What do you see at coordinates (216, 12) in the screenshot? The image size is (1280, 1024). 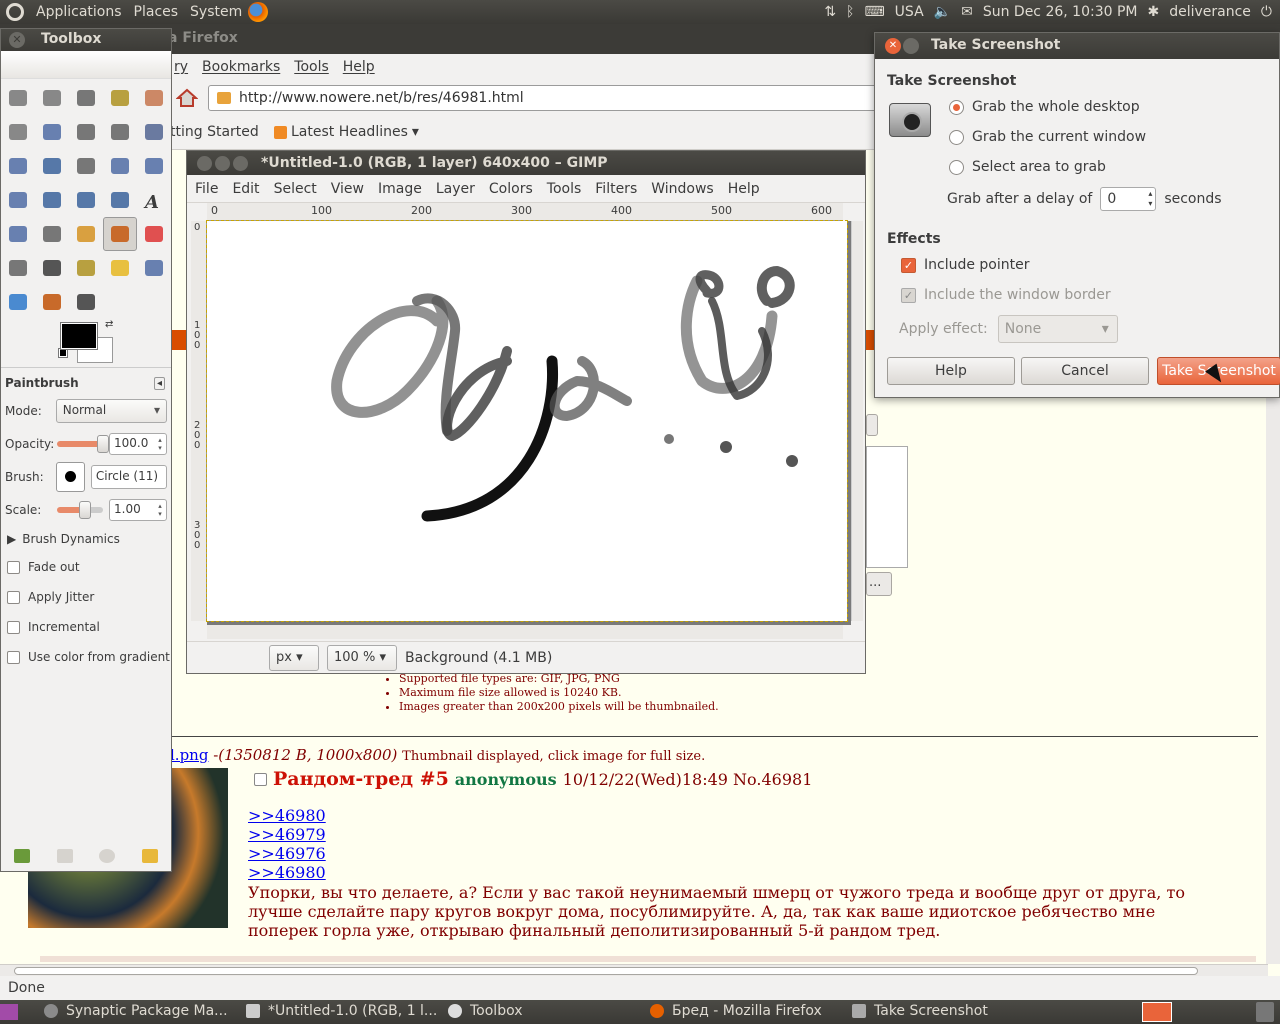 I see `system-menu: System` at bounding box center [216, 12].